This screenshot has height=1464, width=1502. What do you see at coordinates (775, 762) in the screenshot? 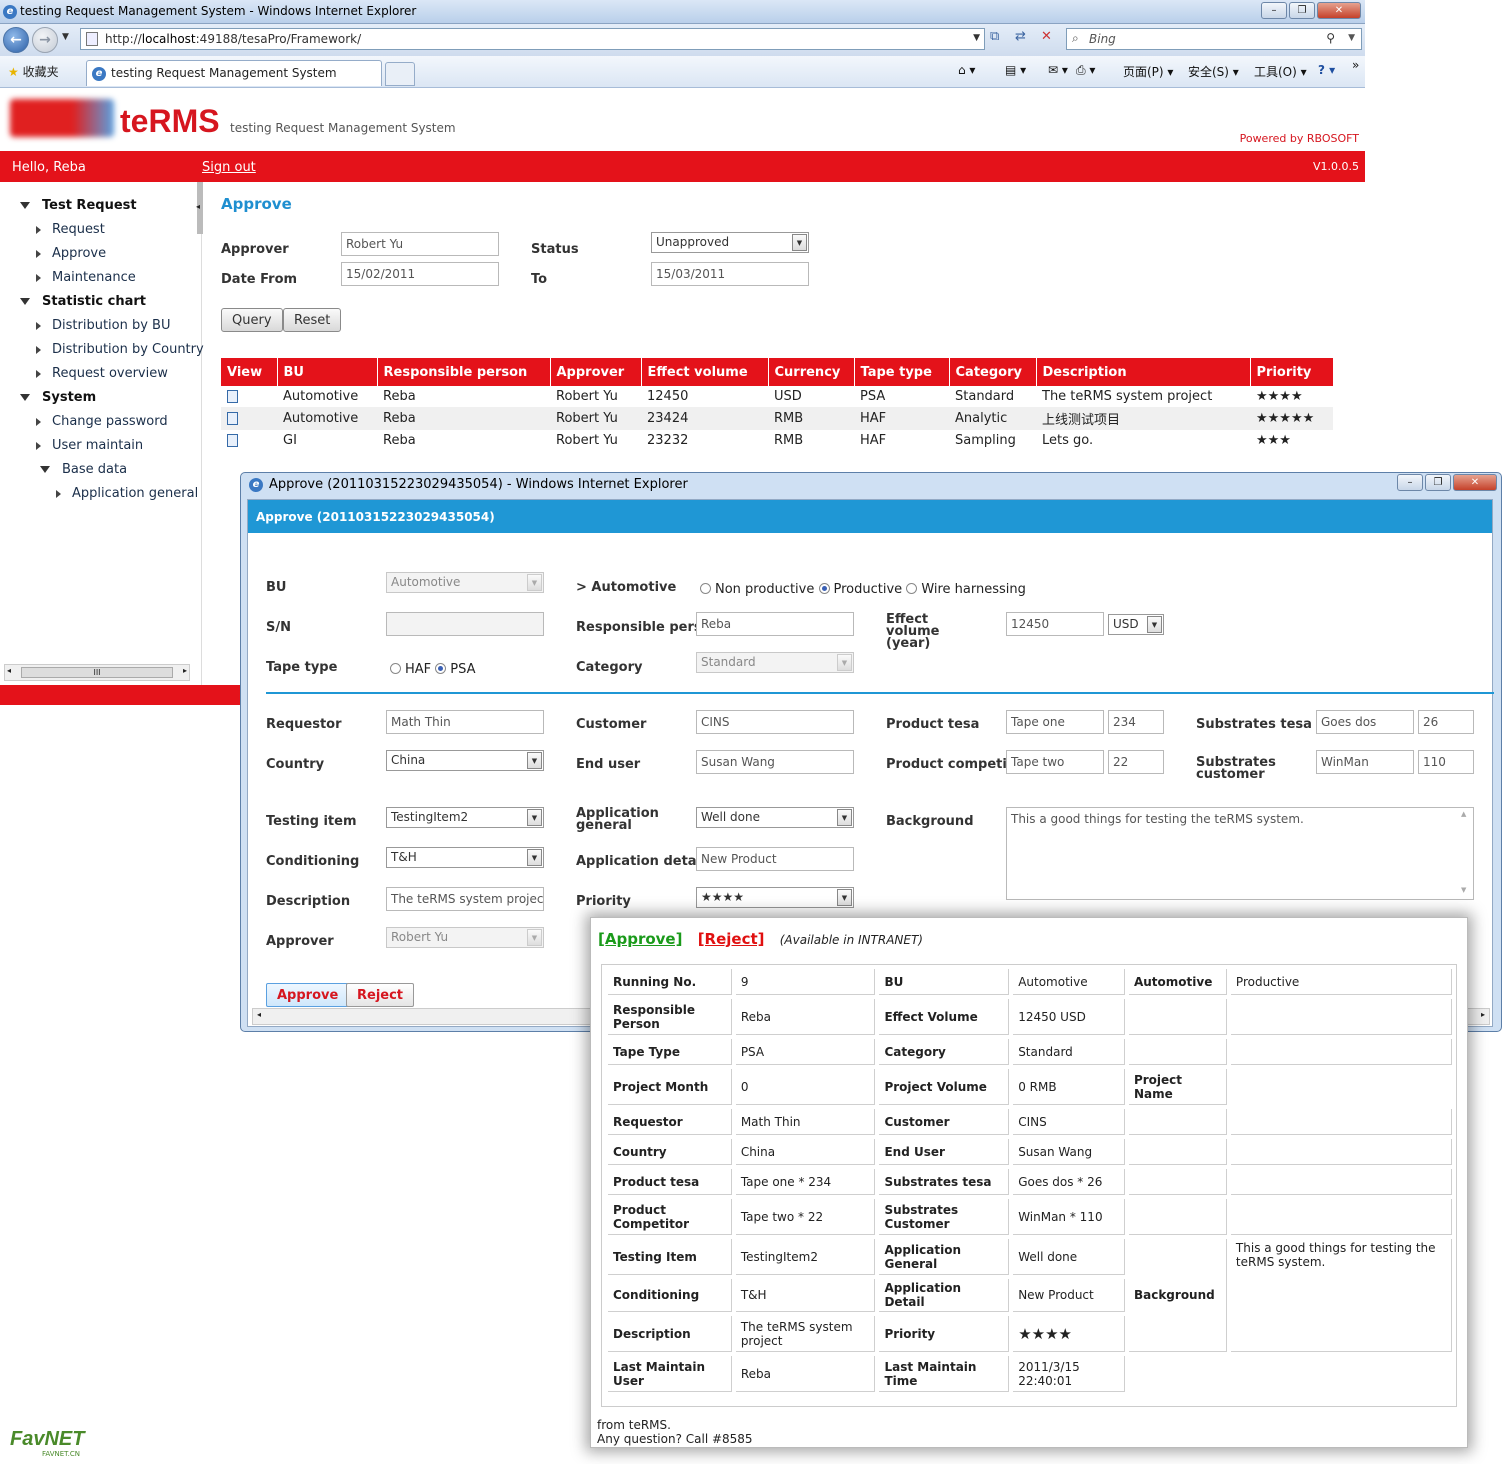
I see `end-user-input: Susan Wang` at bounding box center [775, 762].